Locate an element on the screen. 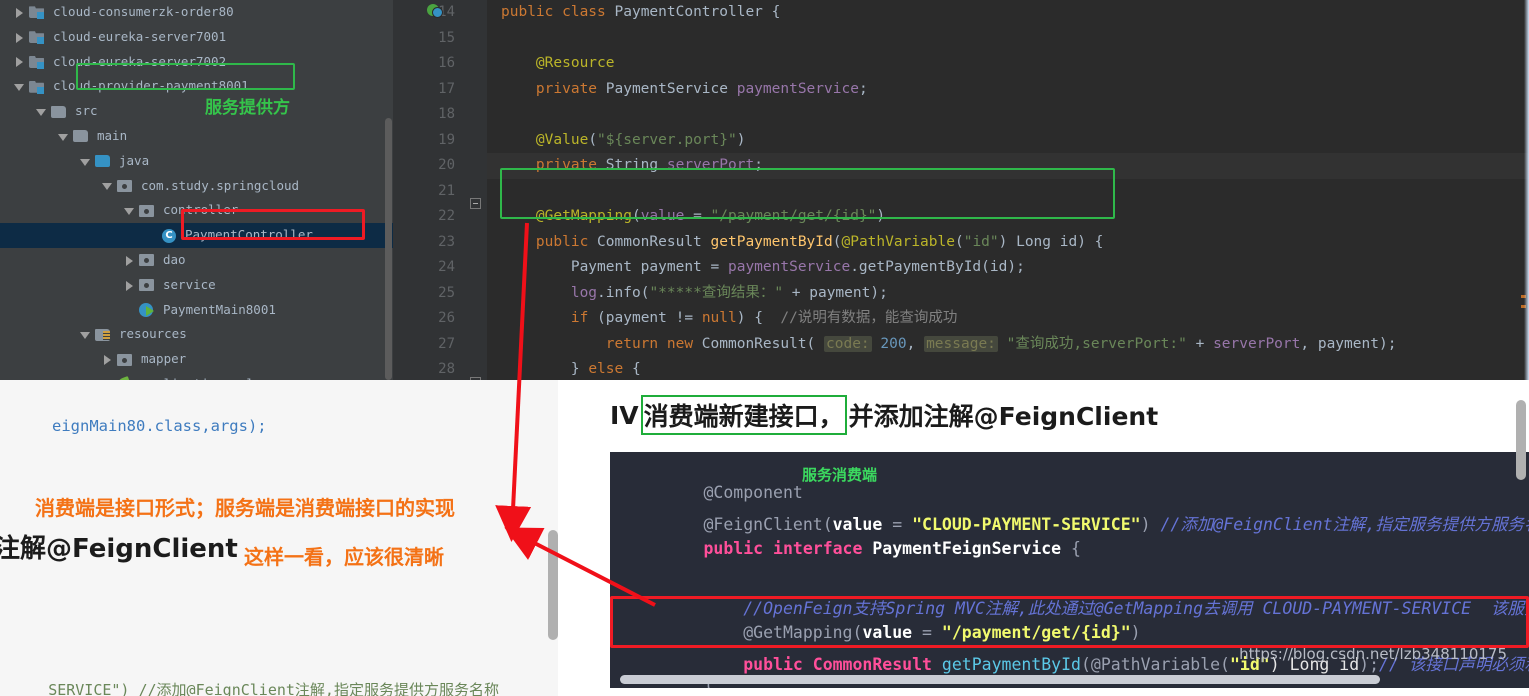  tree-item-label: PaymentMain8001 is located at coordinates (219, 309).